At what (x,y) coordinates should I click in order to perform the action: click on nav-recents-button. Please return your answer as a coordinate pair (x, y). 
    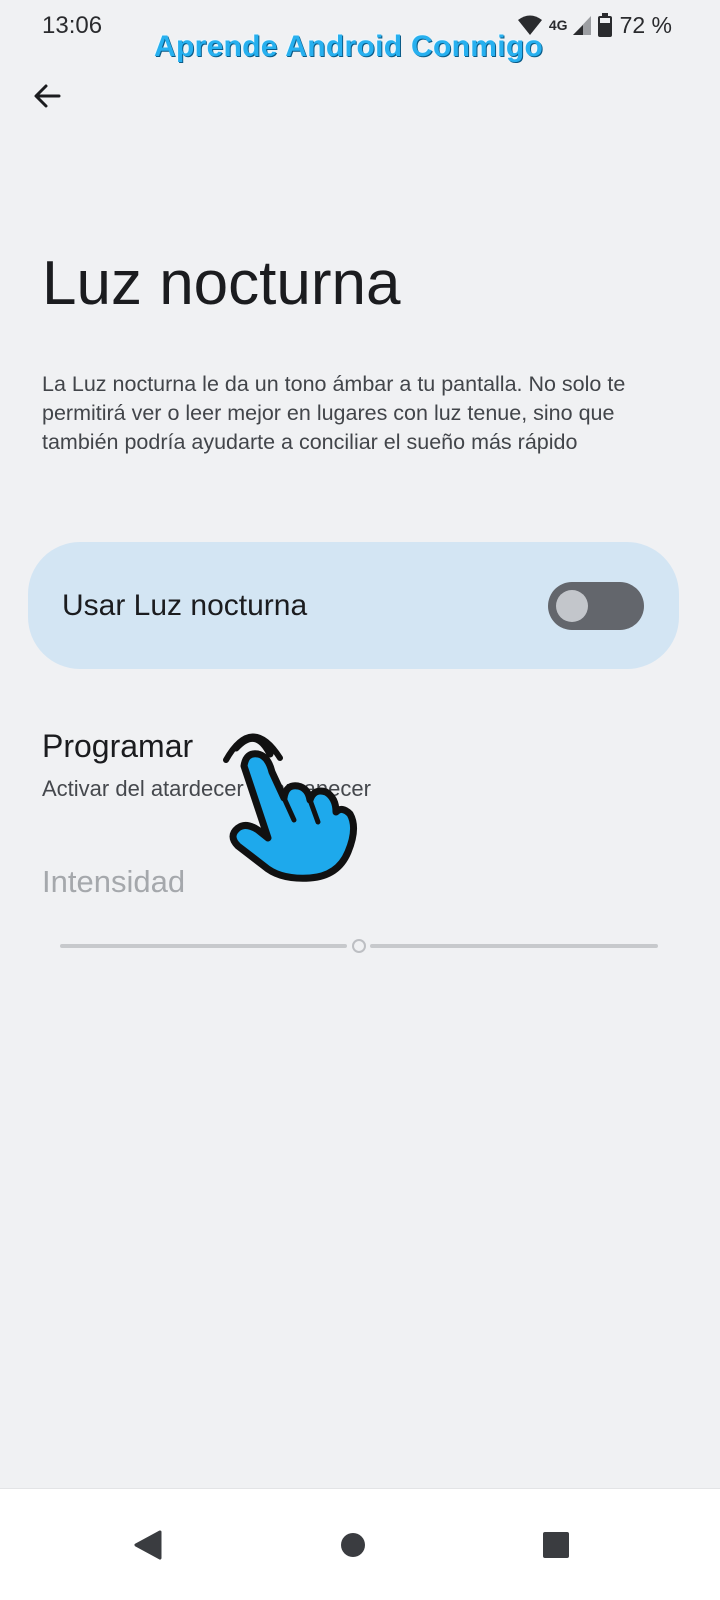
    Looking at the image, I should click on (556, 1545).